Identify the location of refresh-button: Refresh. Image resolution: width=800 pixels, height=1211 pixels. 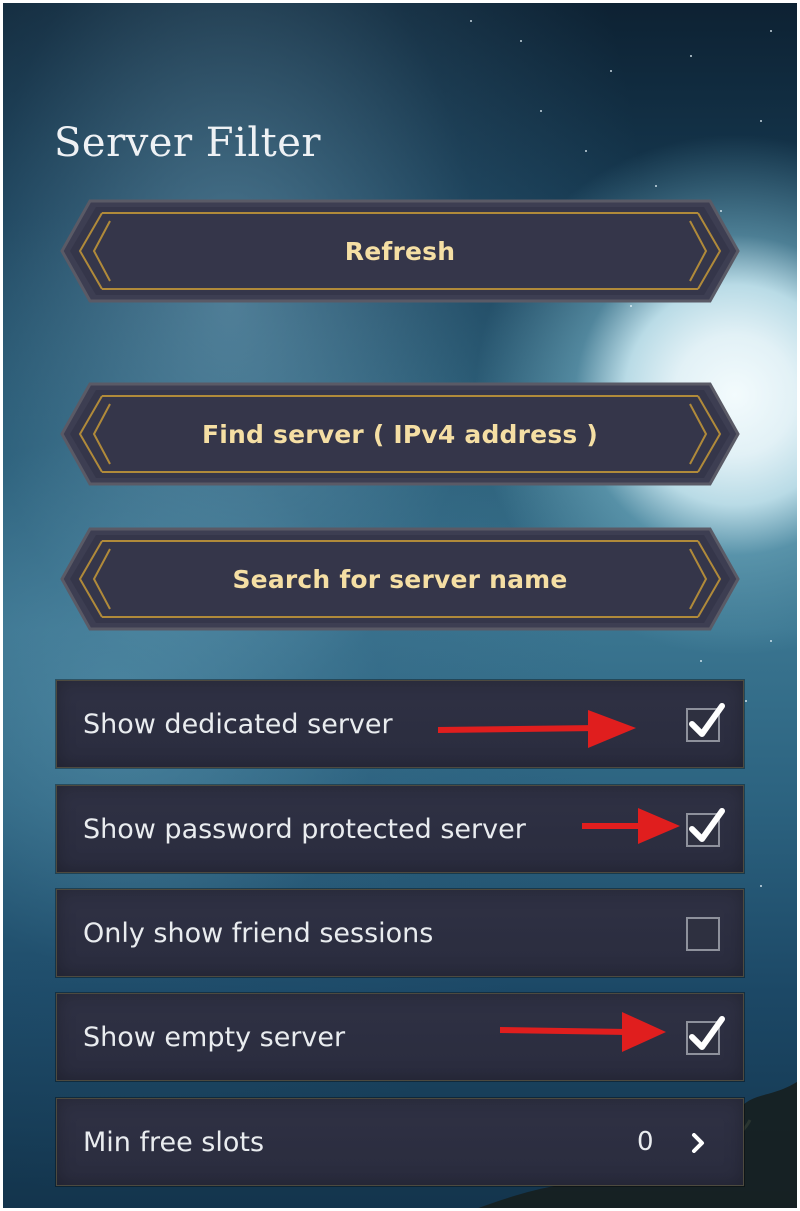
(400, 251).